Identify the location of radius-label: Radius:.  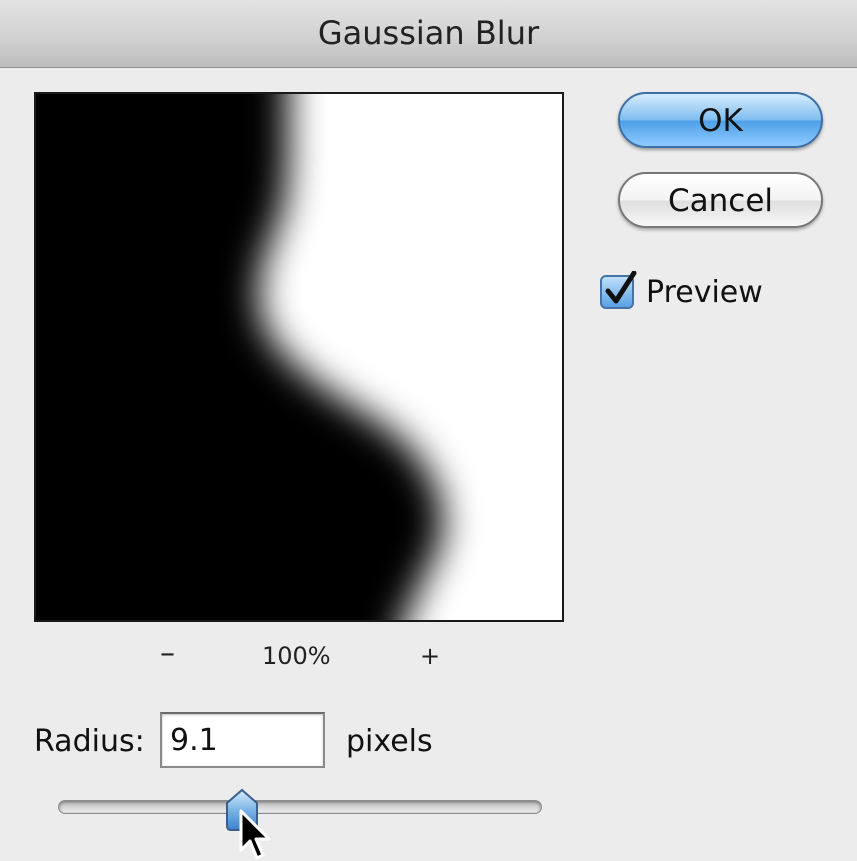
(89, 741).